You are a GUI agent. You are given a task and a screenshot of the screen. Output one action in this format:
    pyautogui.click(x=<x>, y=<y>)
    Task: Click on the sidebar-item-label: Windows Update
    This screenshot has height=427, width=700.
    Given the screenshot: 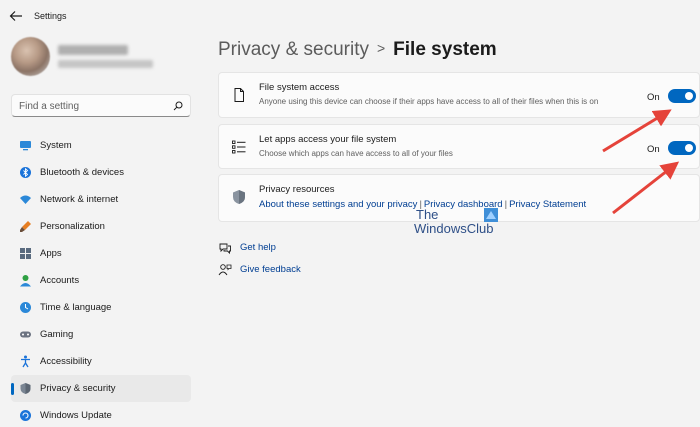 What is the action you would take?
    pyautogui.click(x=76, y=415)
    